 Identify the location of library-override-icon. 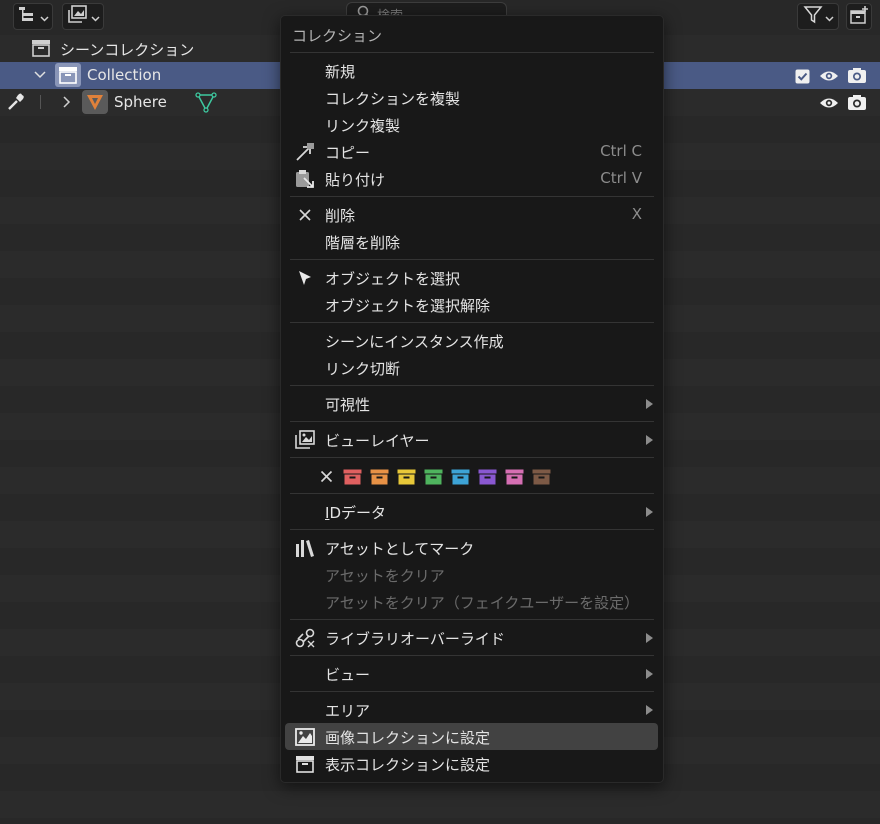
(305, 637).